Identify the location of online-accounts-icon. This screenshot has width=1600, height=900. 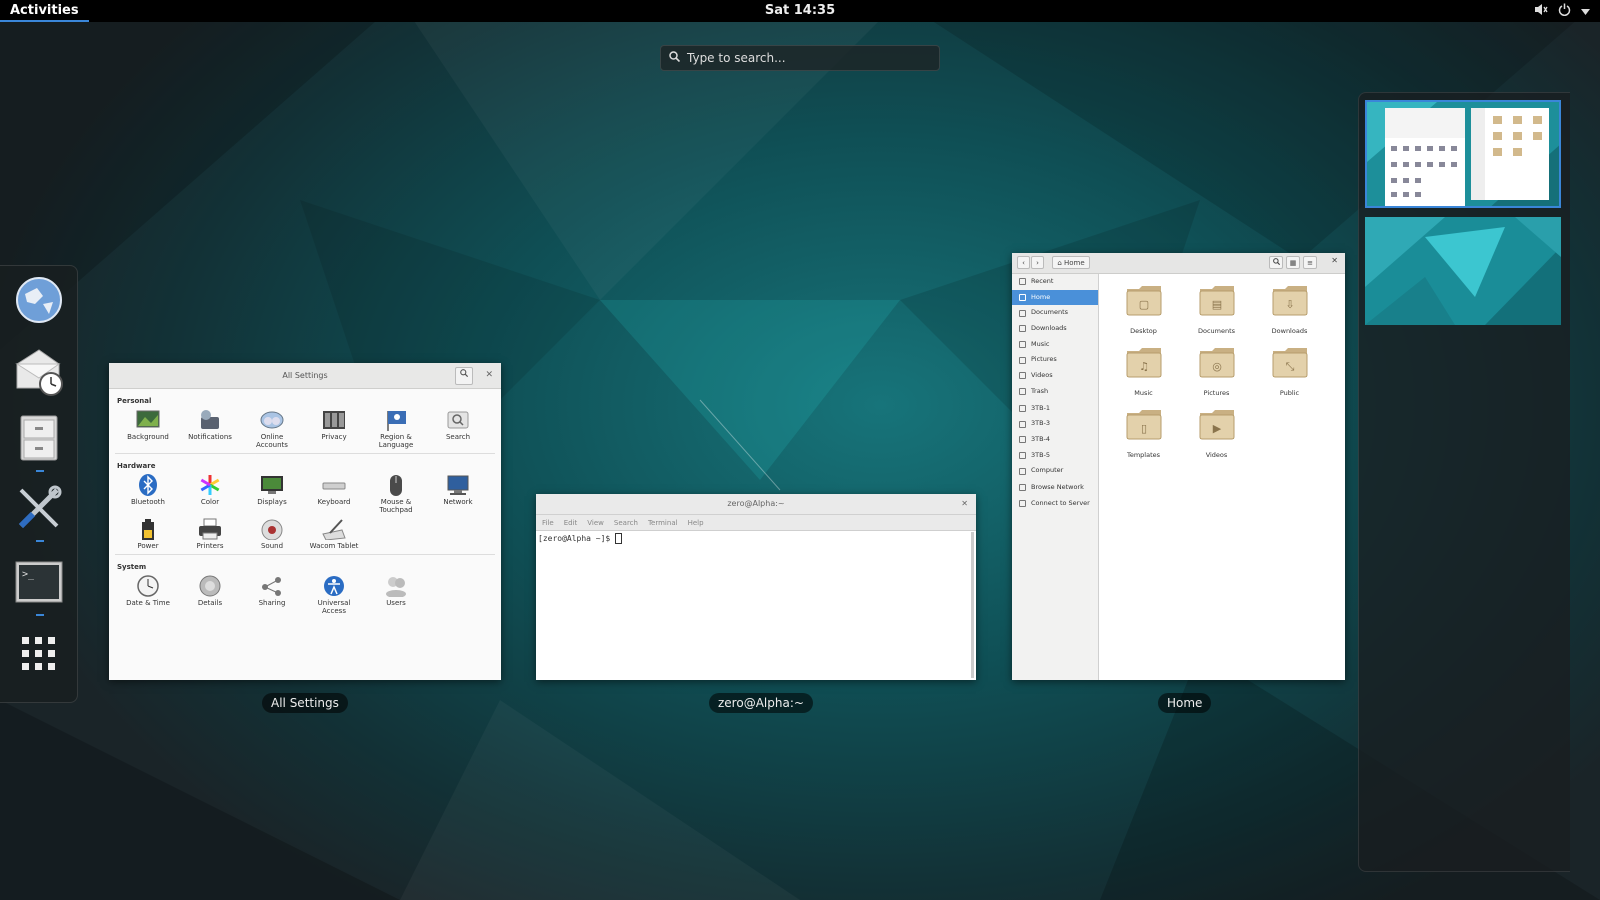
(272, 420).